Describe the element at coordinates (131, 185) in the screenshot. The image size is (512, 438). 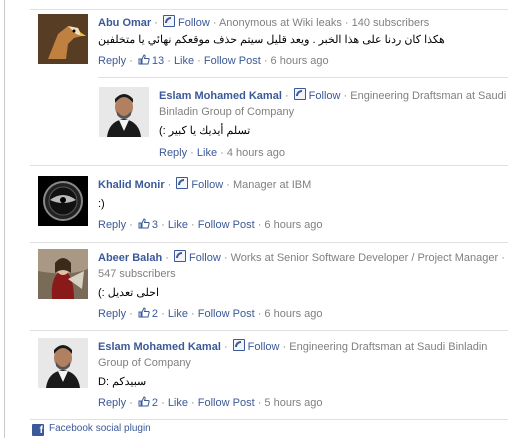
I see `author-name: Khalid Monir` at that location.